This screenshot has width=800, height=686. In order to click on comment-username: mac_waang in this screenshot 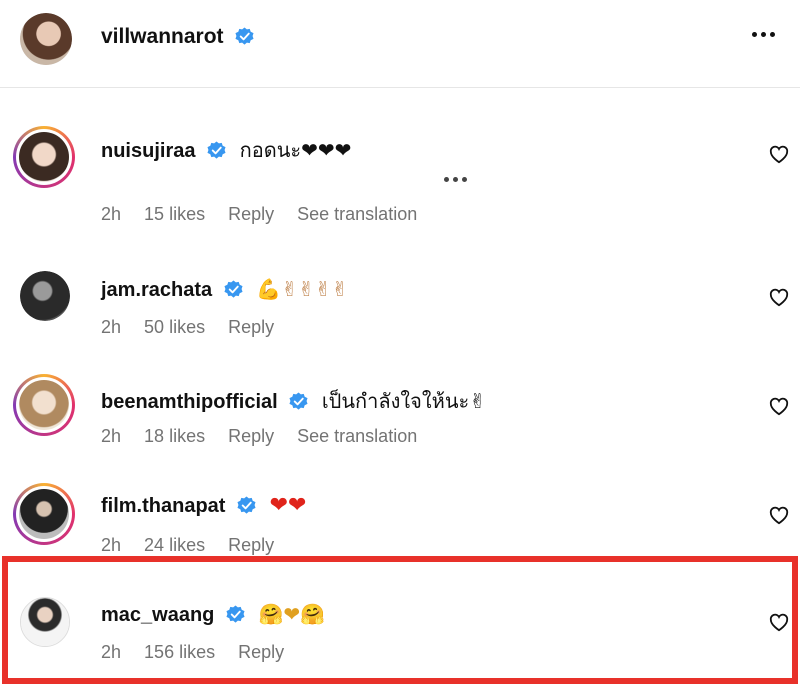, I will do `click(157, 615)`.